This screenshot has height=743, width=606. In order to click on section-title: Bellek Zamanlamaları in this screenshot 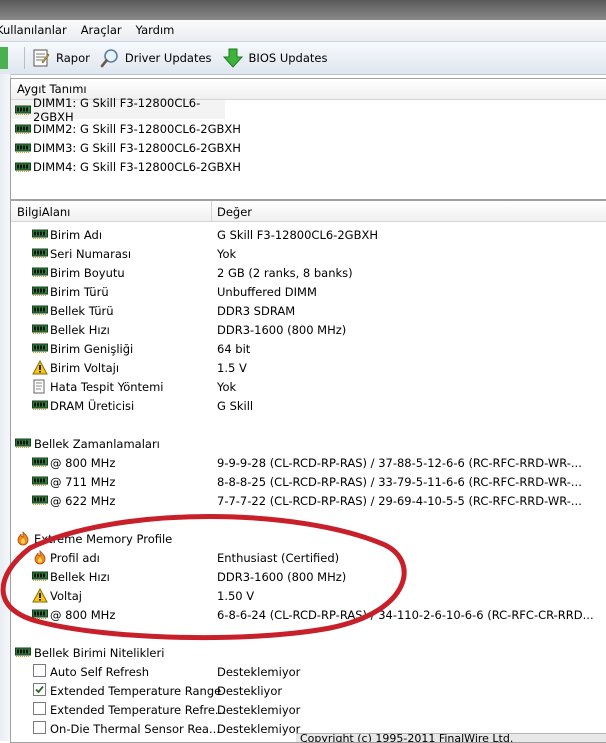, I will do `click(97, 444)`.